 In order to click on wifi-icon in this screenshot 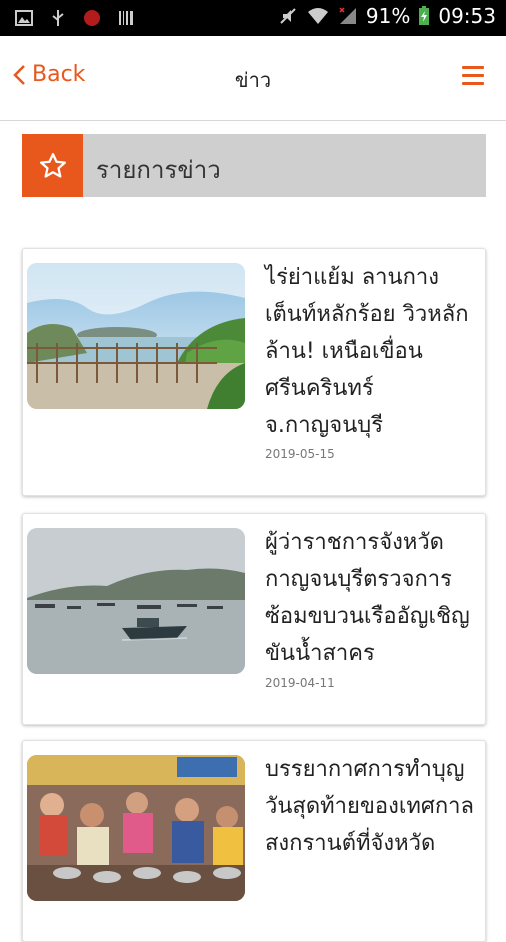, I will do `click(317, 16)`.